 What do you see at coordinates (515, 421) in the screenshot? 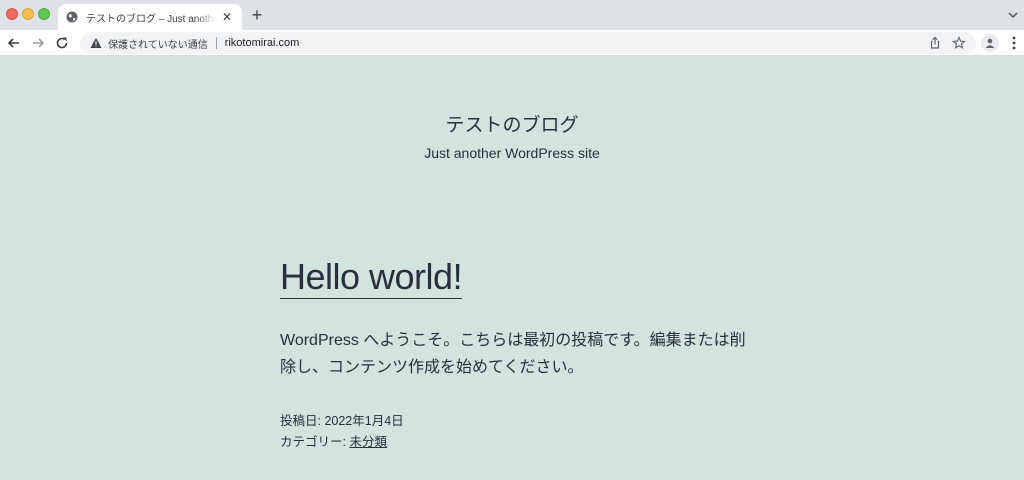
I see `post-date-line: 投稿日: 2022年1月4日` at bounding box center [515, 421].